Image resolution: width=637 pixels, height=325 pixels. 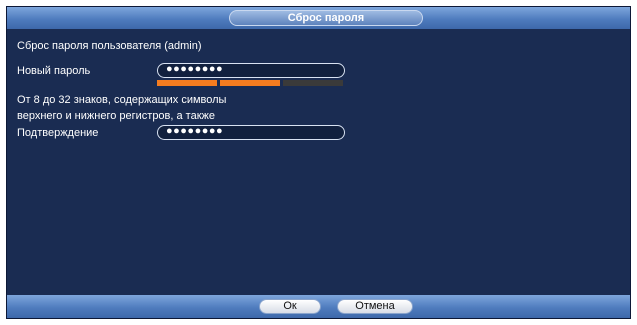 I want to click on ok-button: Ок, so click(x=290, y=306).